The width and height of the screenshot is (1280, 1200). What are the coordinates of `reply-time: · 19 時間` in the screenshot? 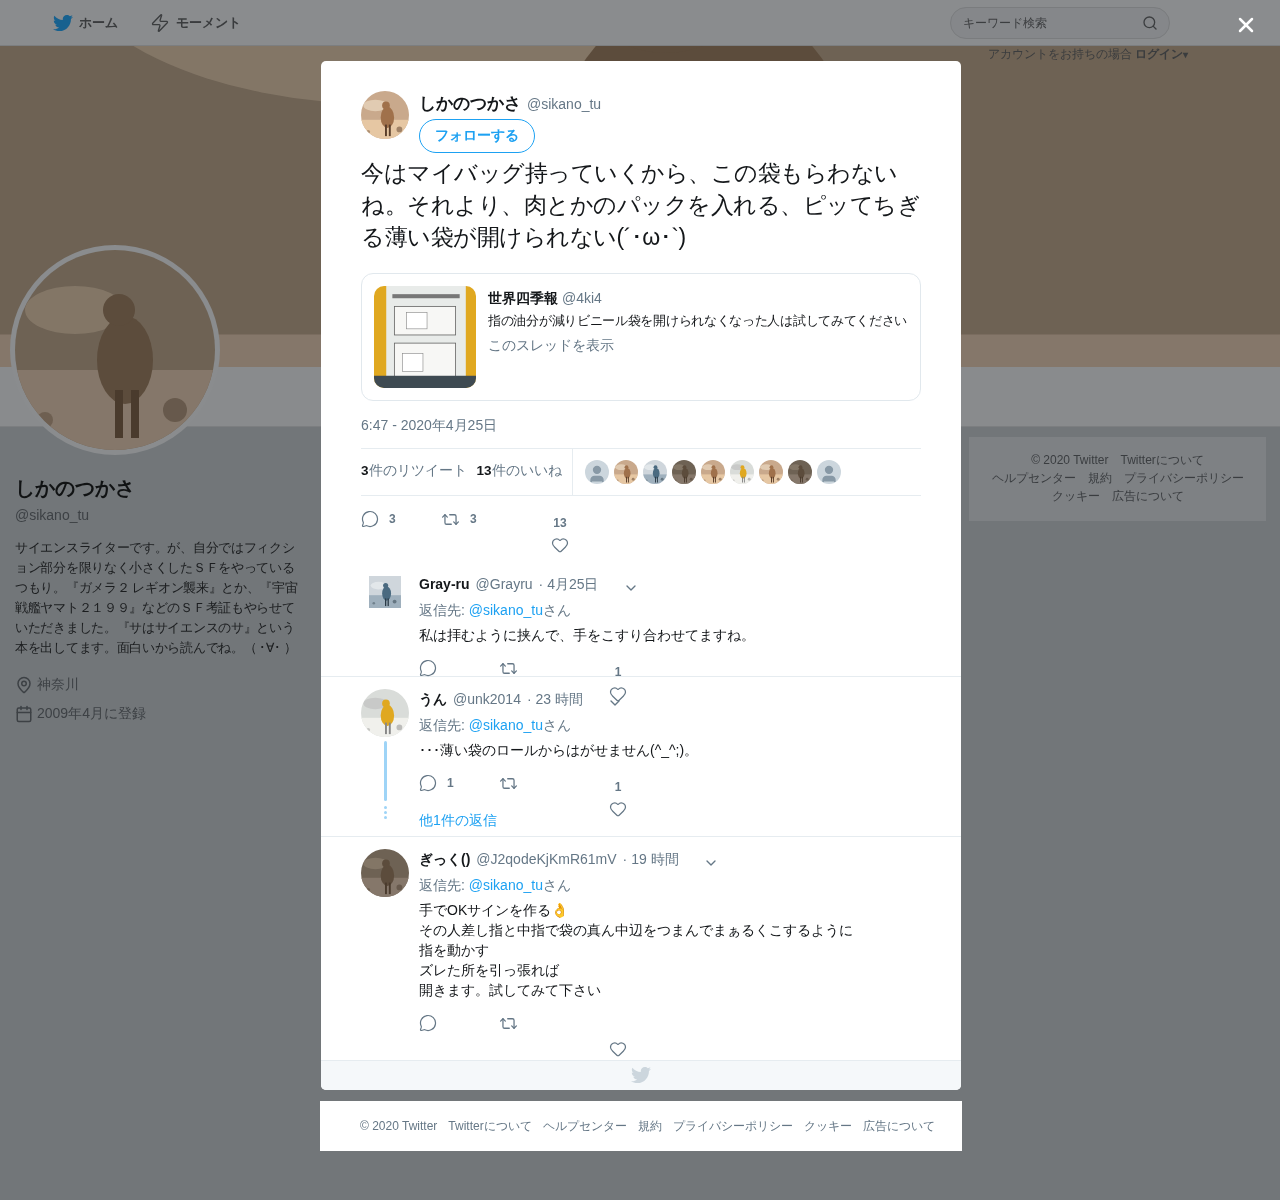 It's located at (650, 859).